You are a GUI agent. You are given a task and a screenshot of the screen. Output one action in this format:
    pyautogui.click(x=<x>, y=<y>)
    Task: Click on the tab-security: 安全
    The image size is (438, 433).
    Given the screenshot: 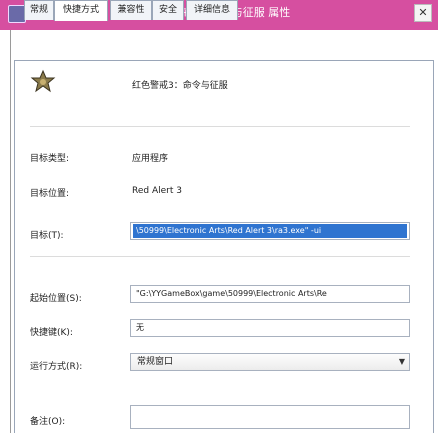 What is the action you would take?
    pyautogui.click(x=168, y=10)
    